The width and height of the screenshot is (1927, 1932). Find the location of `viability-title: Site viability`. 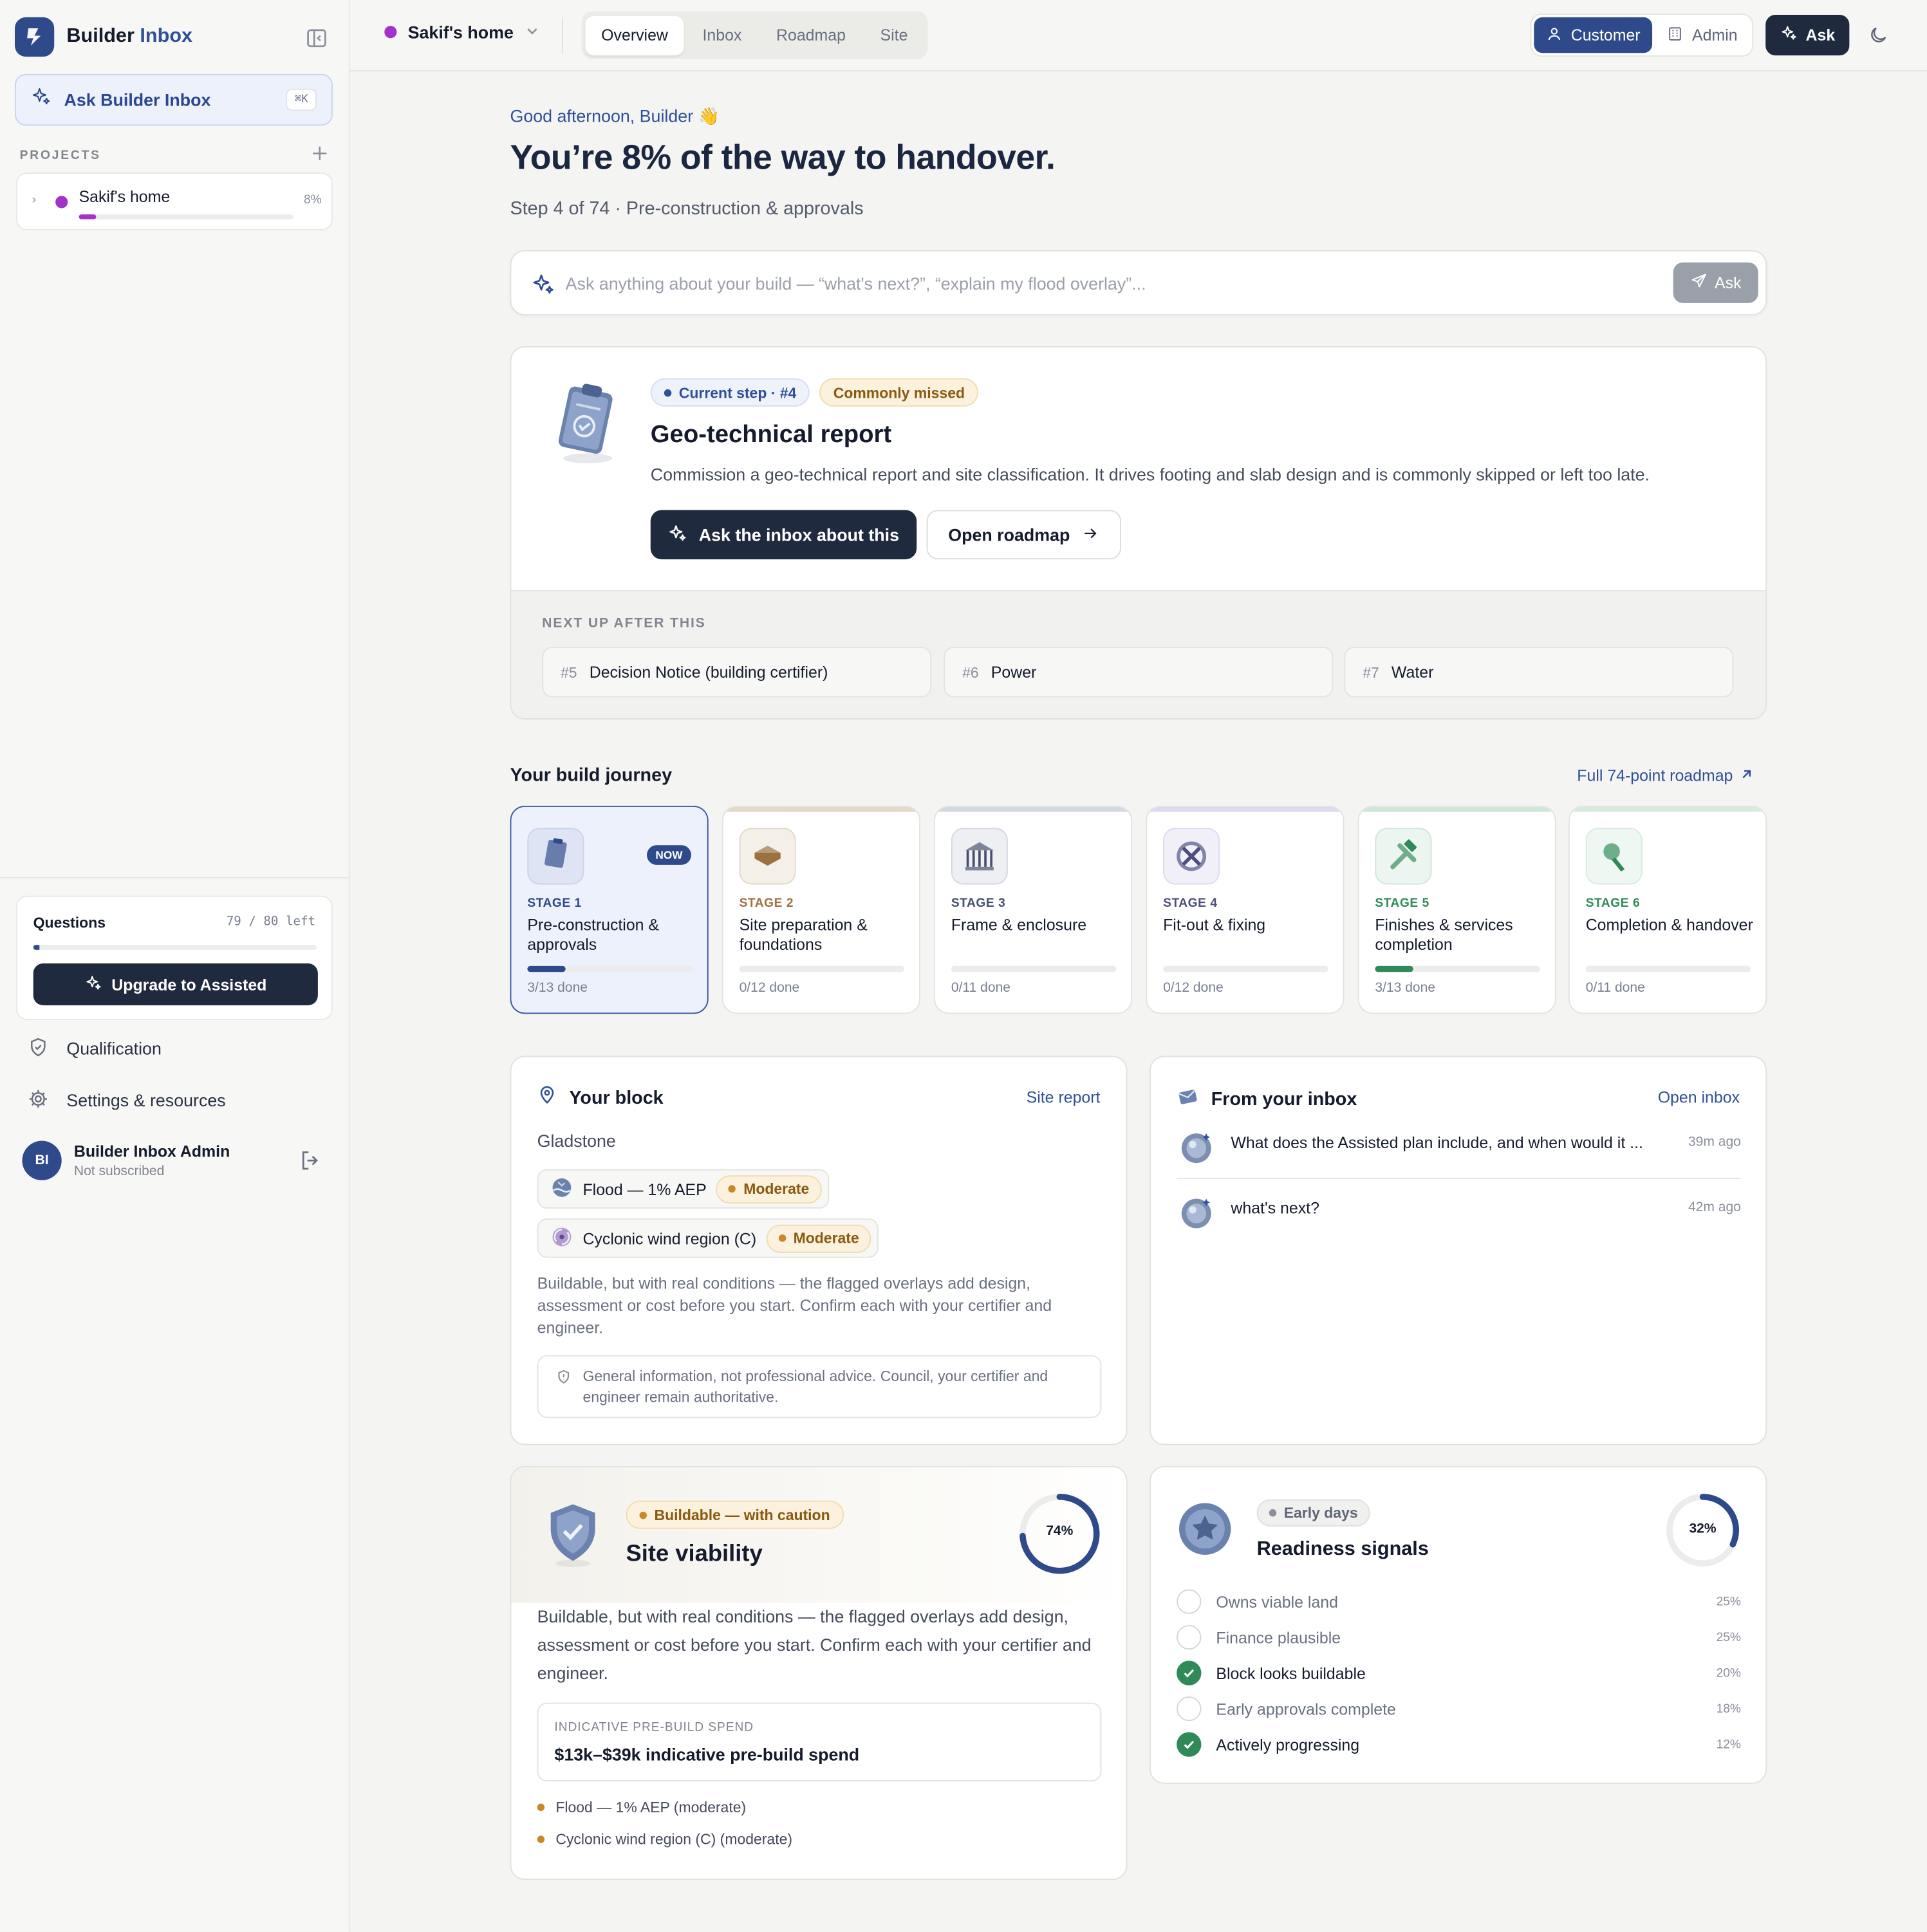

viability-title: Site viability is located at coordinates (694, 1554).